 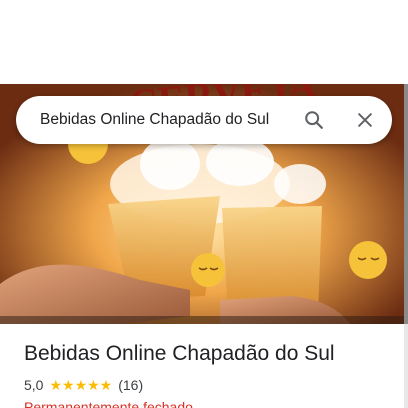 I want to click on rating-value: 5,0, so click(x=34, y=385).